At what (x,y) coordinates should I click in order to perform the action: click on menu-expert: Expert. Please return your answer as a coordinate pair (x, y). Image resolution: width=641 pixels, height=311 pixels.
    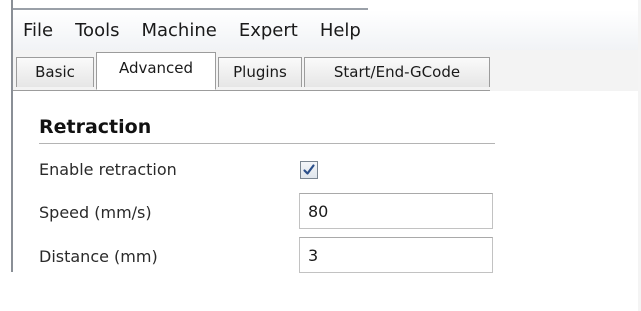
    Looking at the image, I should click on (268, 30).